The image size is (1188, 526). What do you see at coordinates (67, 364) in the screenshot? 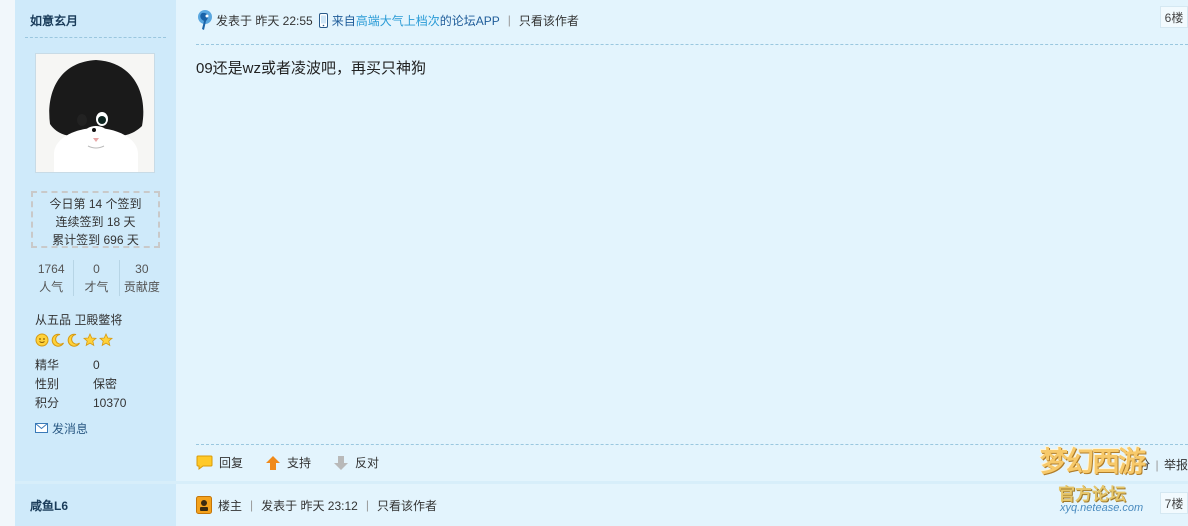
I see `info-essence: 精华 0` at bounding box center [67, 364].